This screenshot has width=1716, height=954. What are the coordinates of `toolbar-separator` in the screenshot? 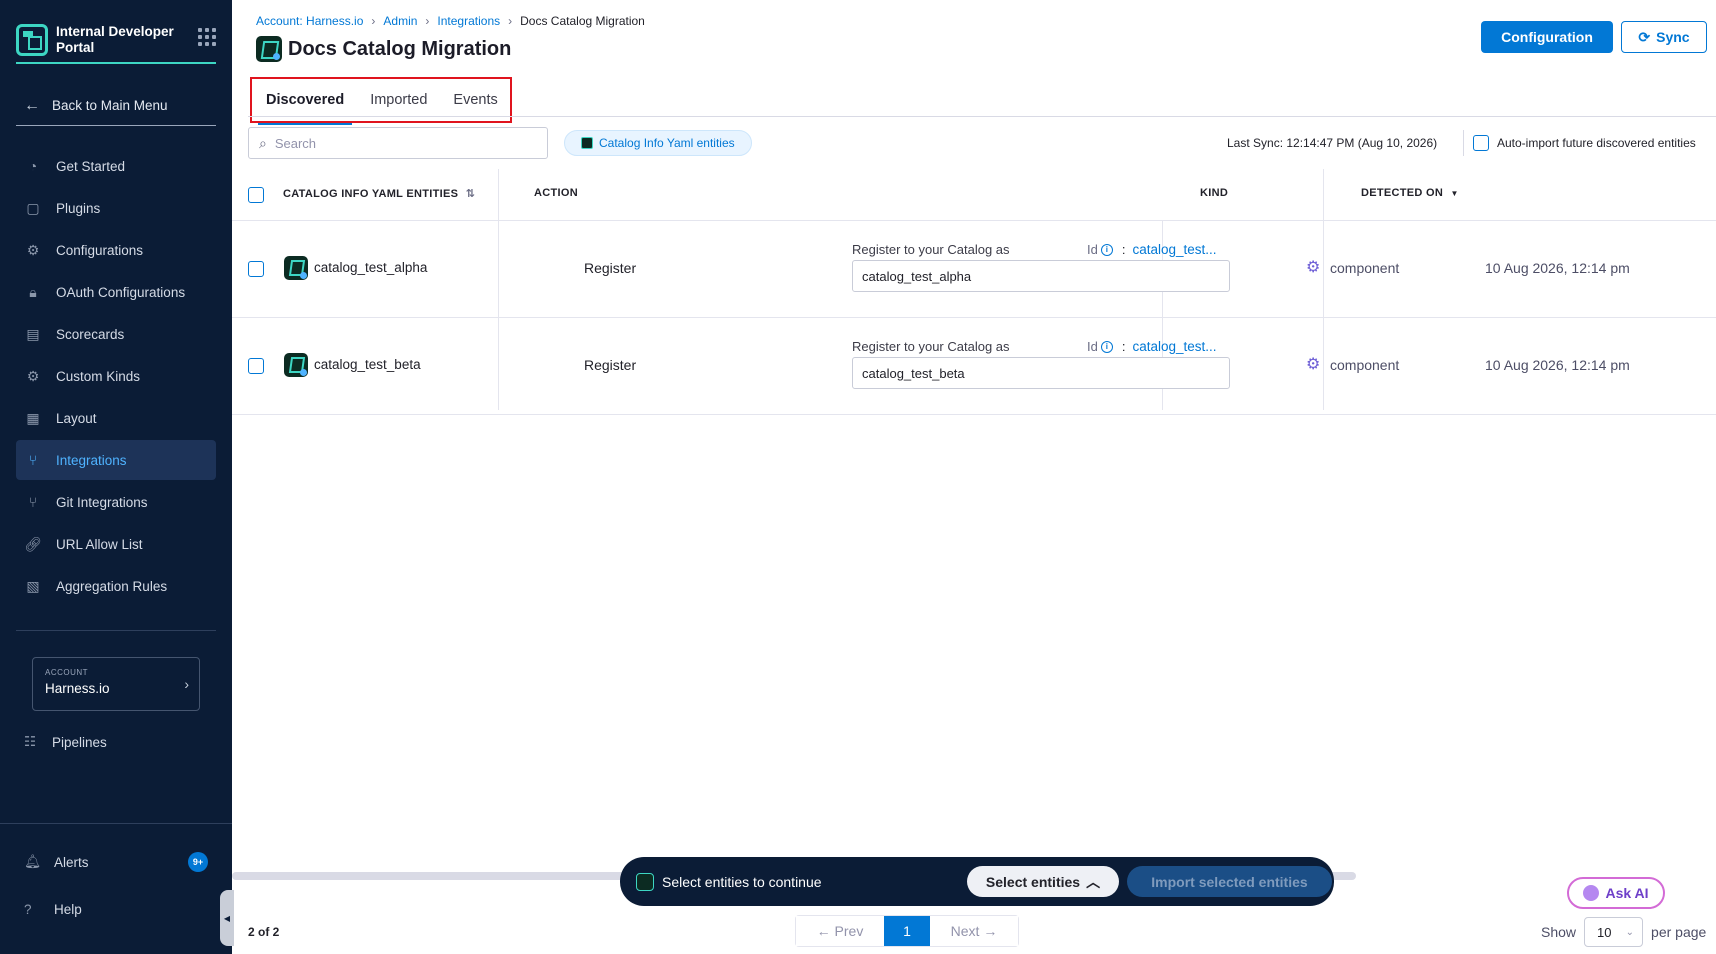 It's located at (1463, 143).